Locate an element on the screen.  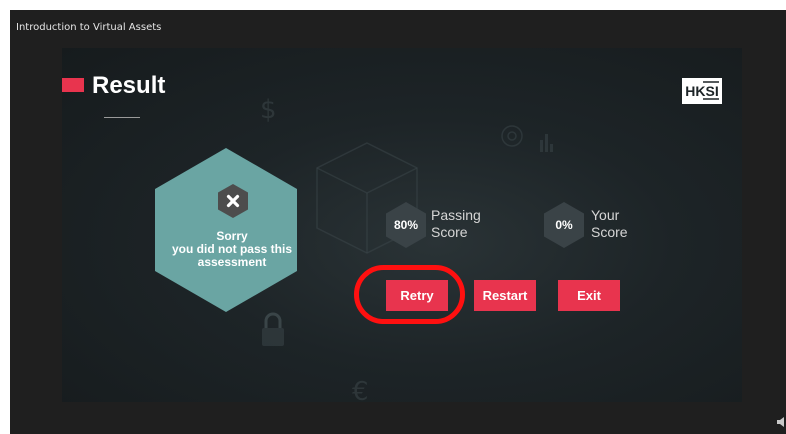
your-score-label: Your Score is located at coordinates (609, 224).